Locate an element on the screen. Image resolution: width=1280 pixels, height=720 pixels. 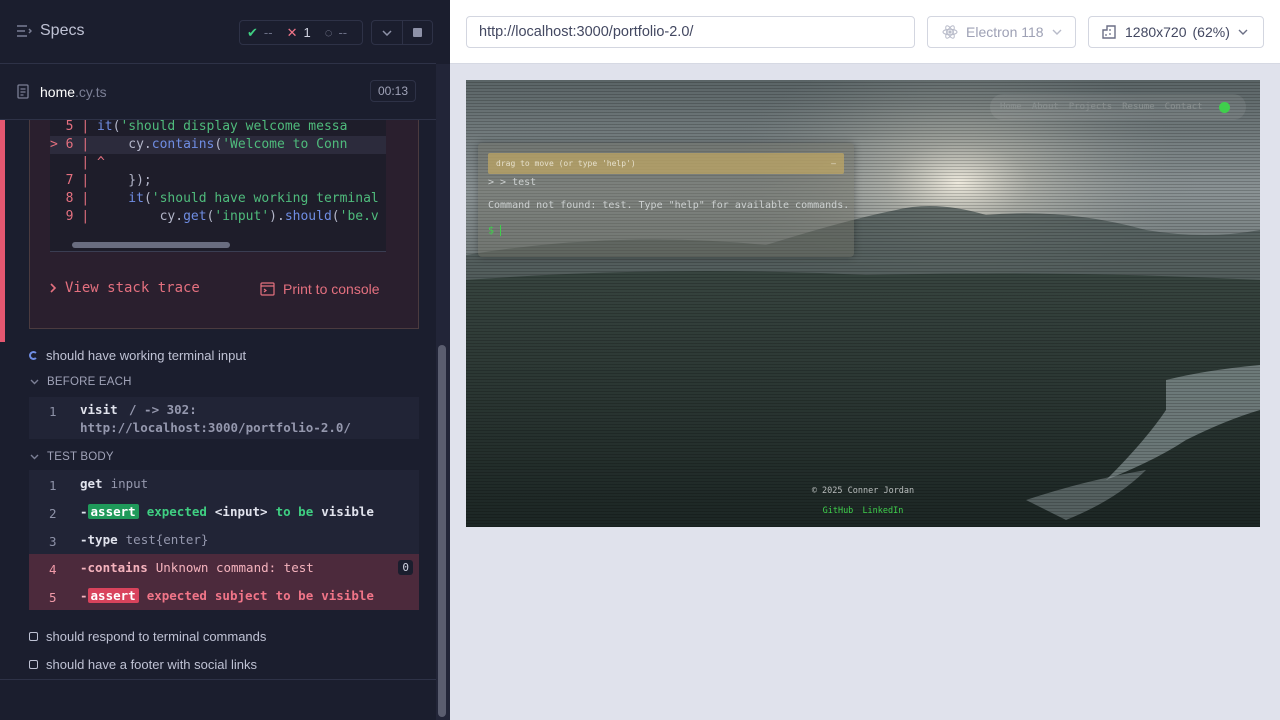
command-assert-failed: 5 - assert expected subject to be visible is located at coordinates (224, 596).